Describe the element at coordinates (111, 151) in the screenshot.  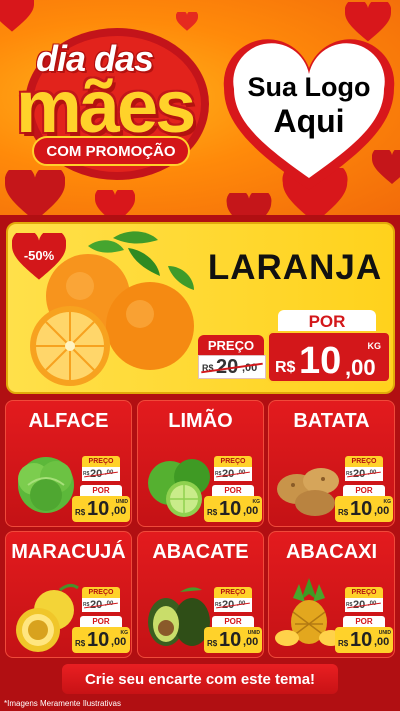
I see `promo-badge: COM PROMOÇÃO` at that location.